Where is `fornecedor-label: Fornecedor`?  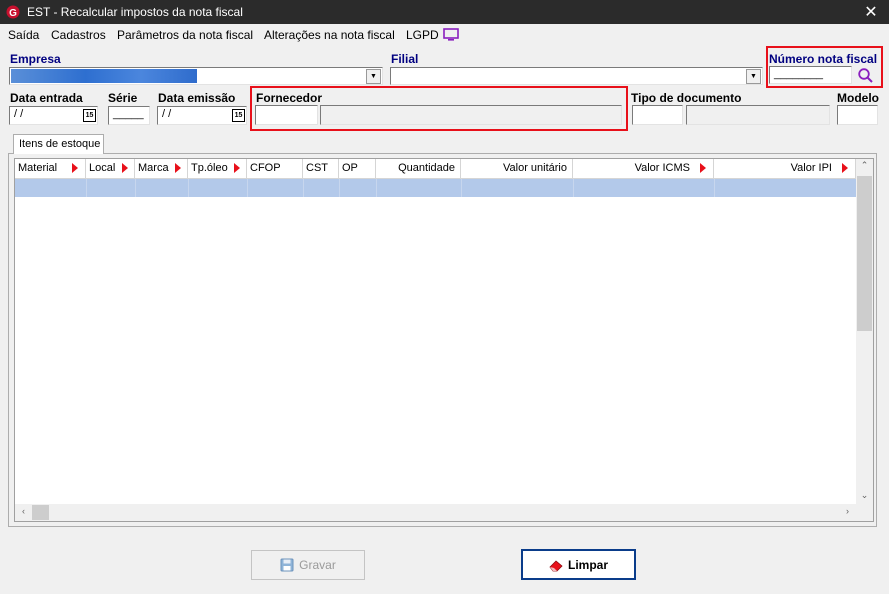 fornecedor-label: Fornecedor is located at coordinates (289, 98).